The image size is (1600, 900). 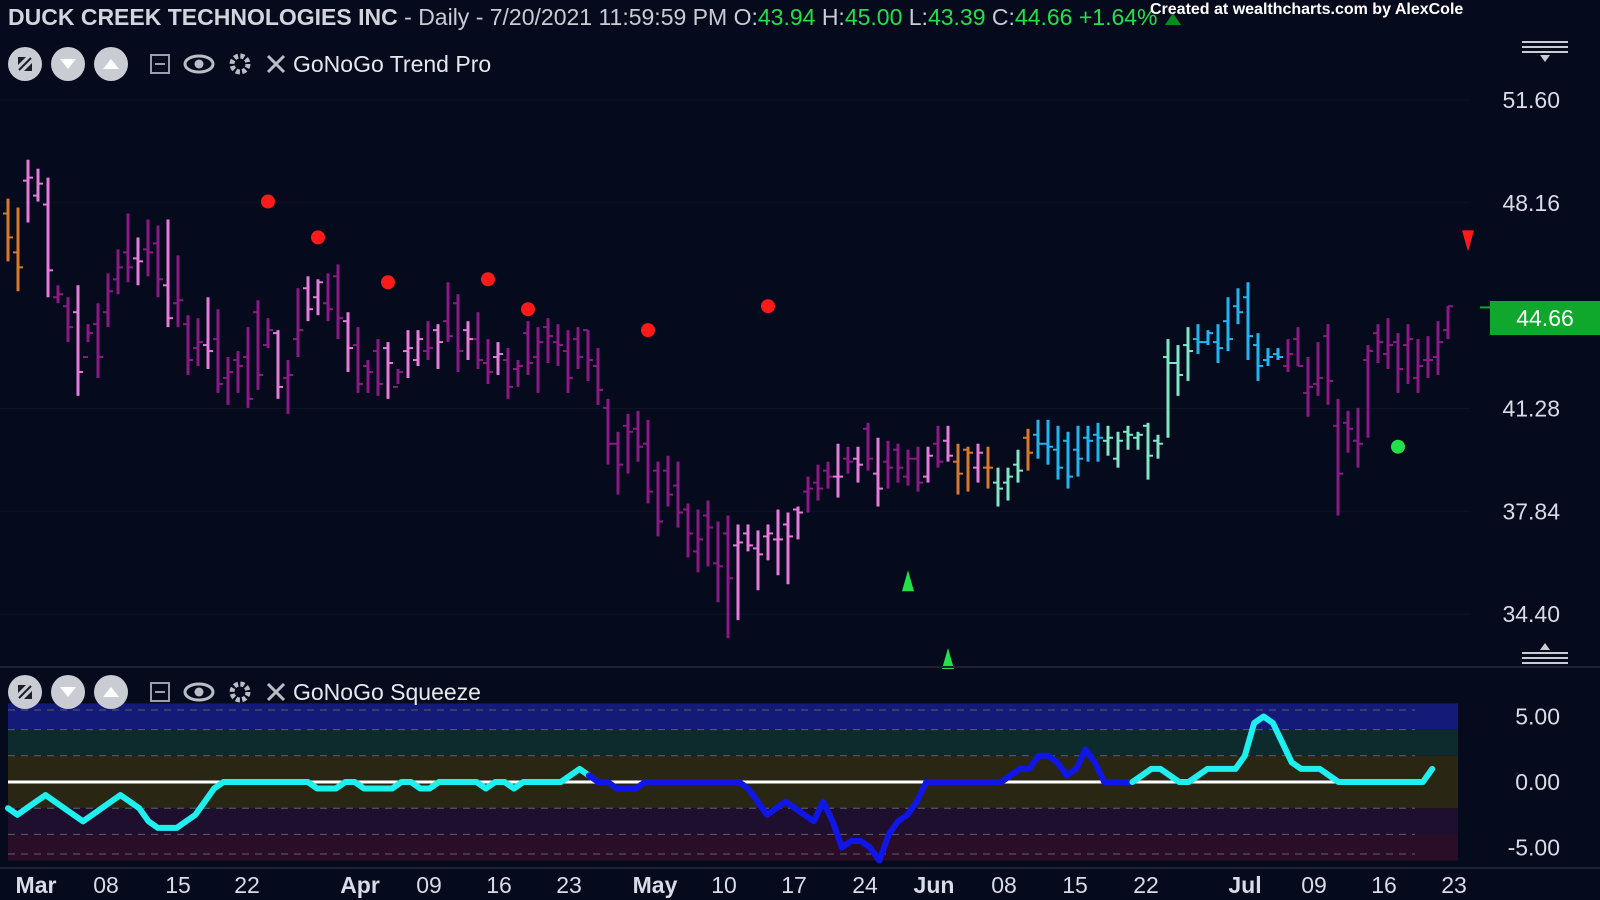 What do you see at coordinates (1468, 241) in the screenshot?
I see `down-triangle-marker` at bounding box center [1468, 241].